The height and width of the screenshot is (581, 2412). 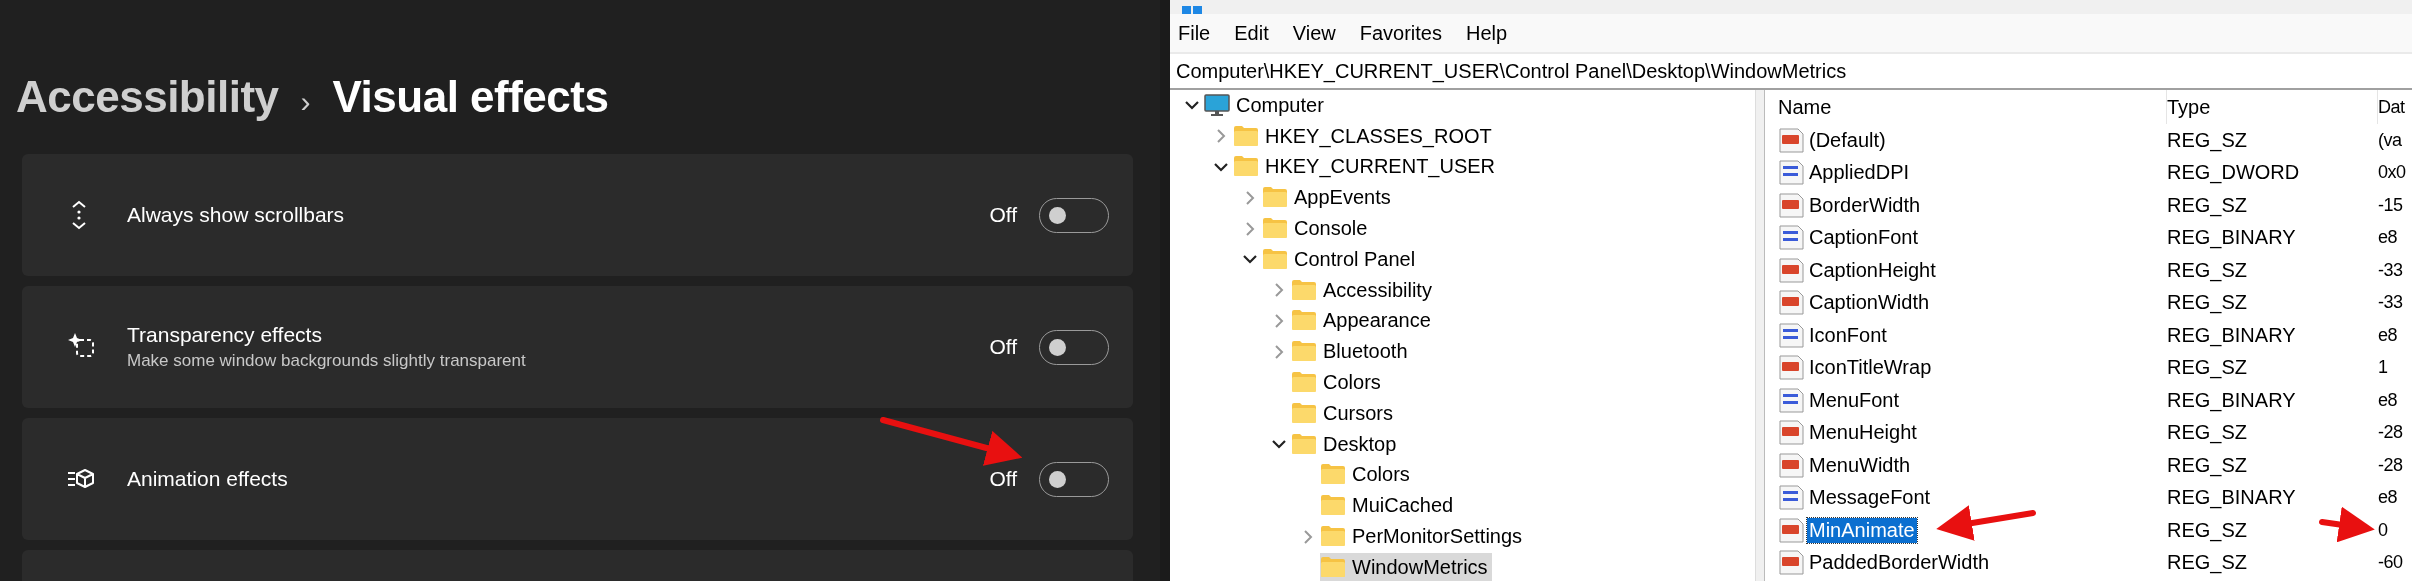 What do you see at coordinates (1351, 352) in the screenshot?
I see `tree-item: Bluetooth` at bounding box center [1351, 352].